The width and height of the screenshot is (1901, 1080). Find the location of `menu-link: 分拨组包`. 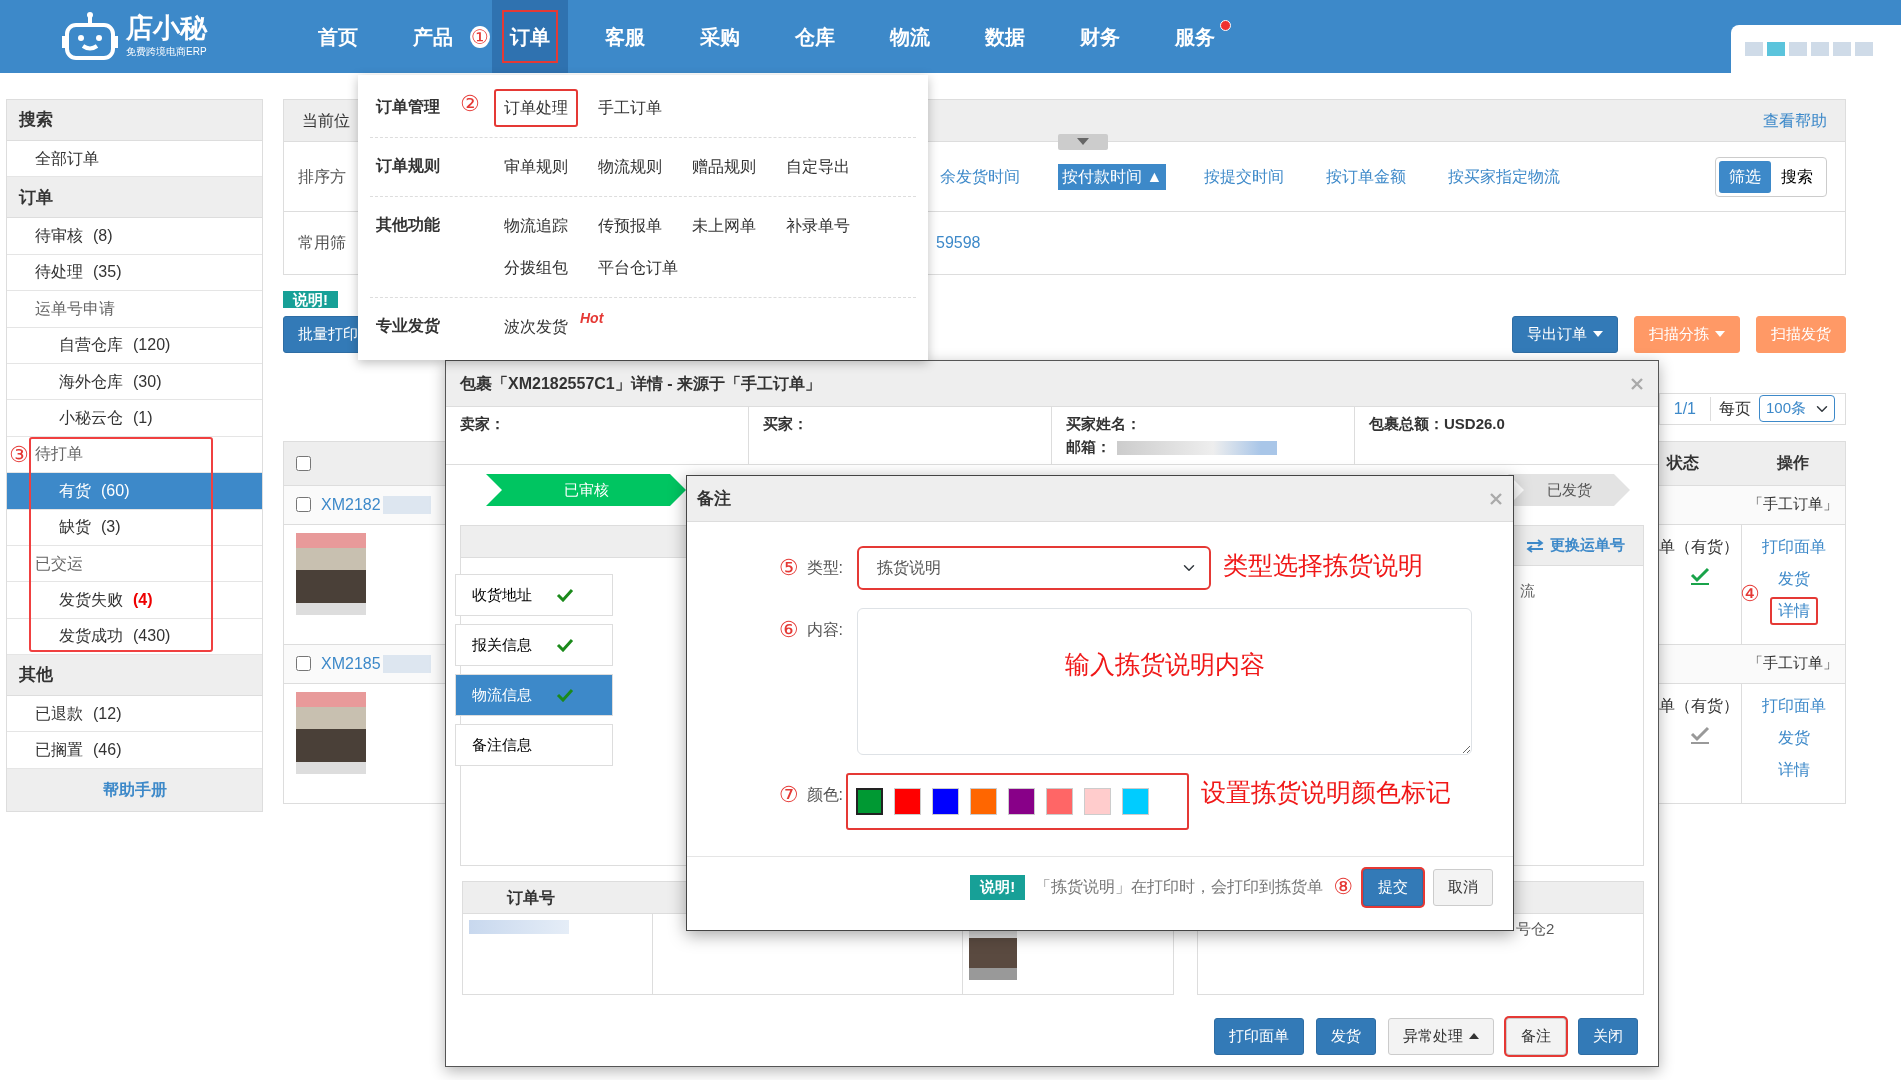

menu-link: 分拨组包 is located at coordinates (536, 268).